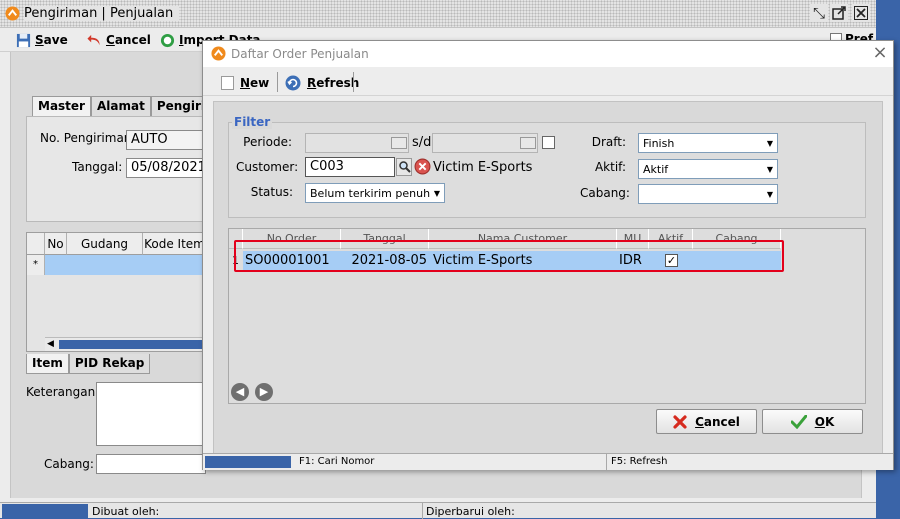  I want to click on refresh-icon, so click(293, 83).